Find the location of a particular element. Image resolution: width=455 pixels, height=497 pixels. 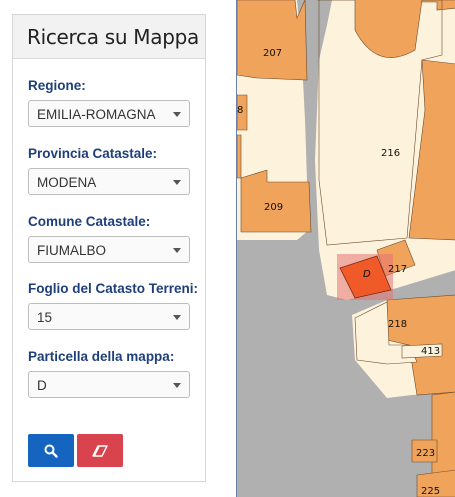

foglio-select: 15 is located at coordinates (109, 316).